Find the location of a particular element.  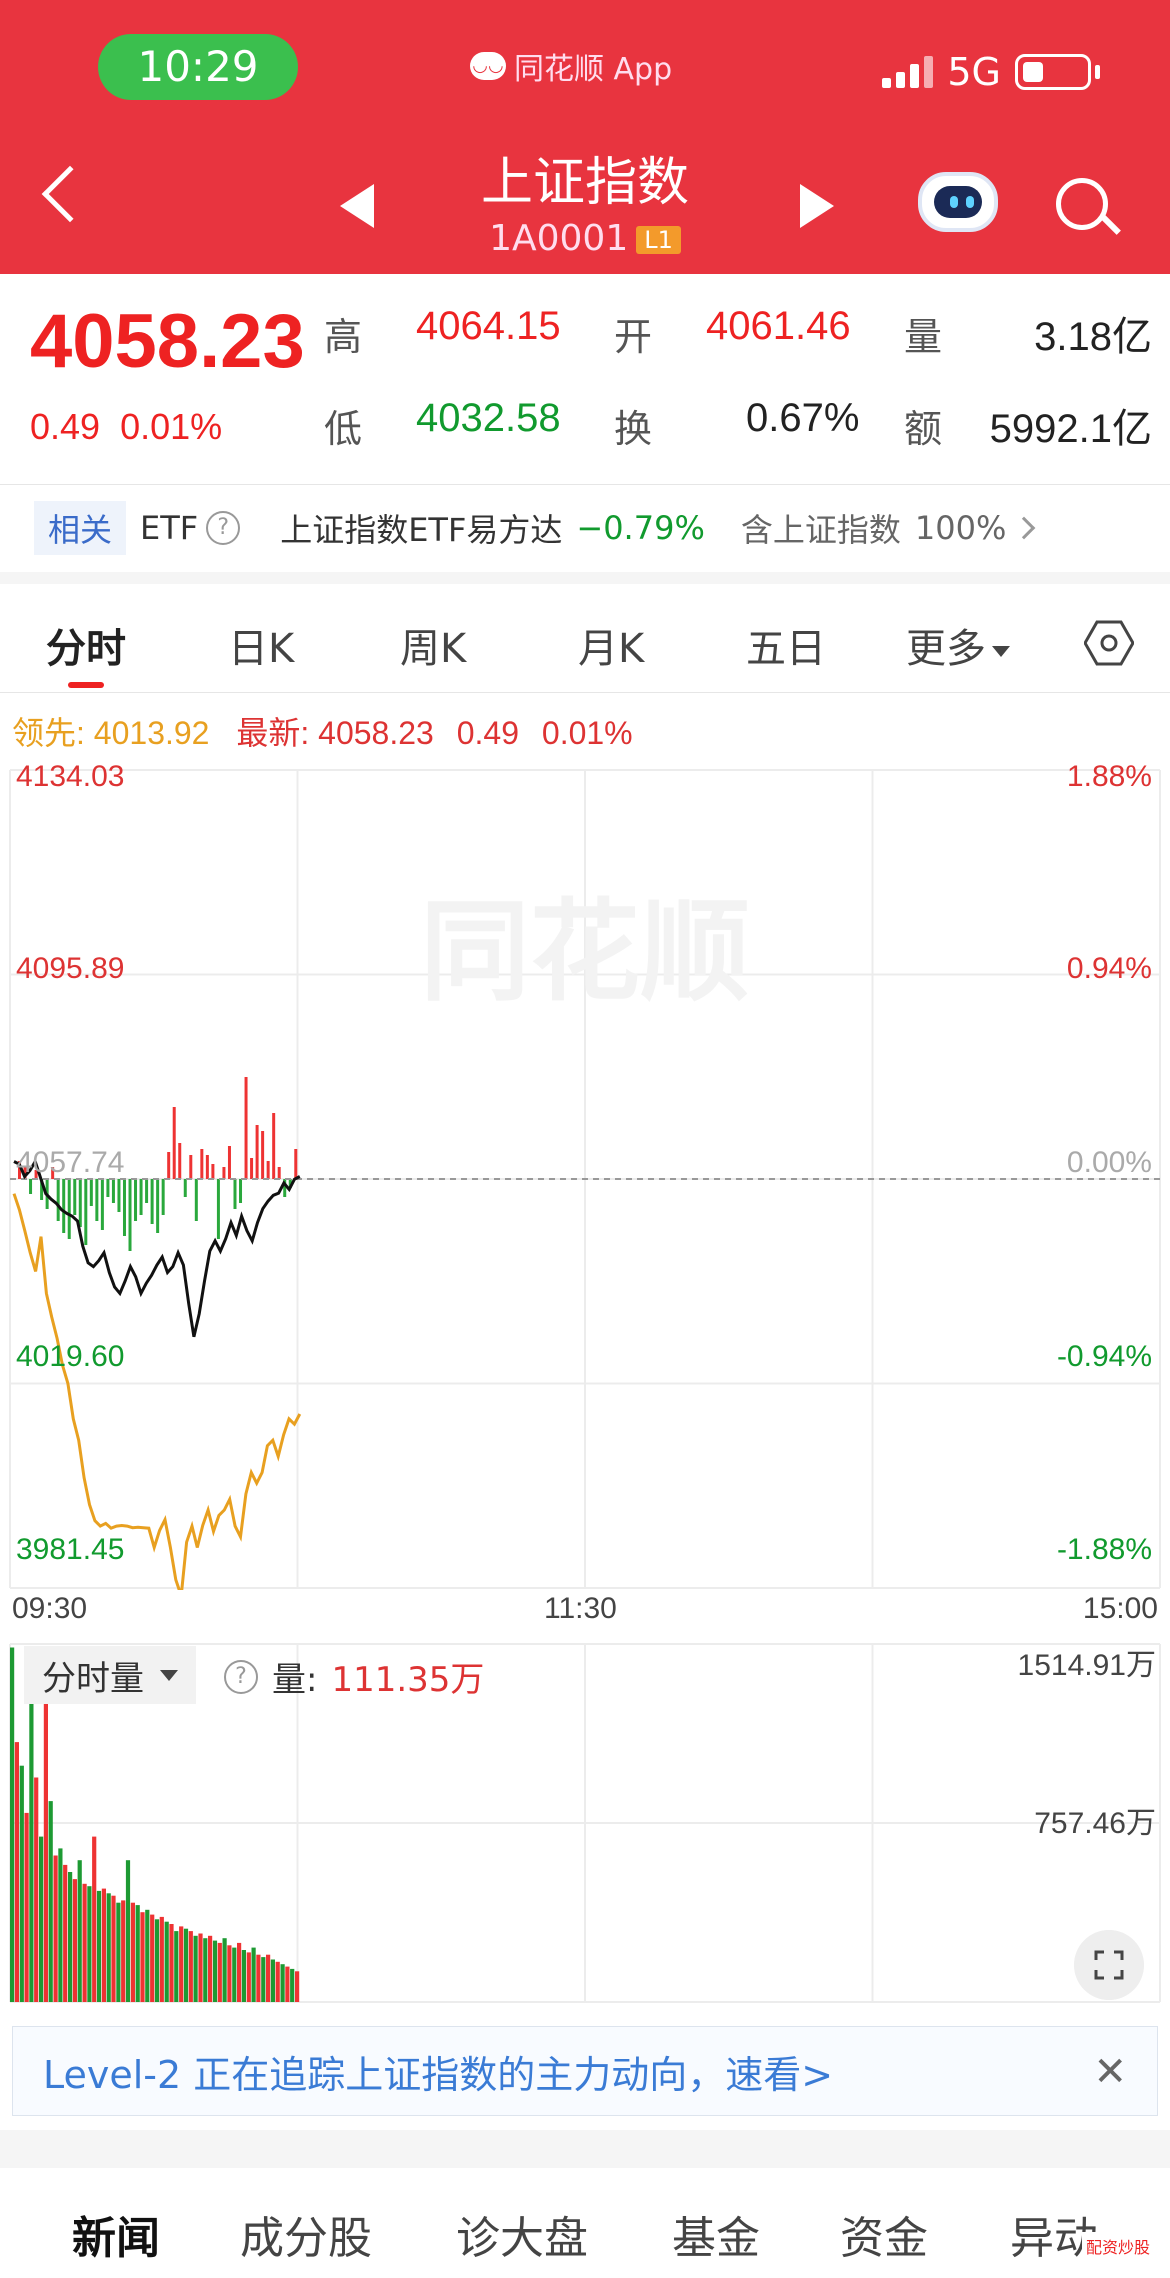

fullscreen-icon is located at coordinates (1109, 1965).